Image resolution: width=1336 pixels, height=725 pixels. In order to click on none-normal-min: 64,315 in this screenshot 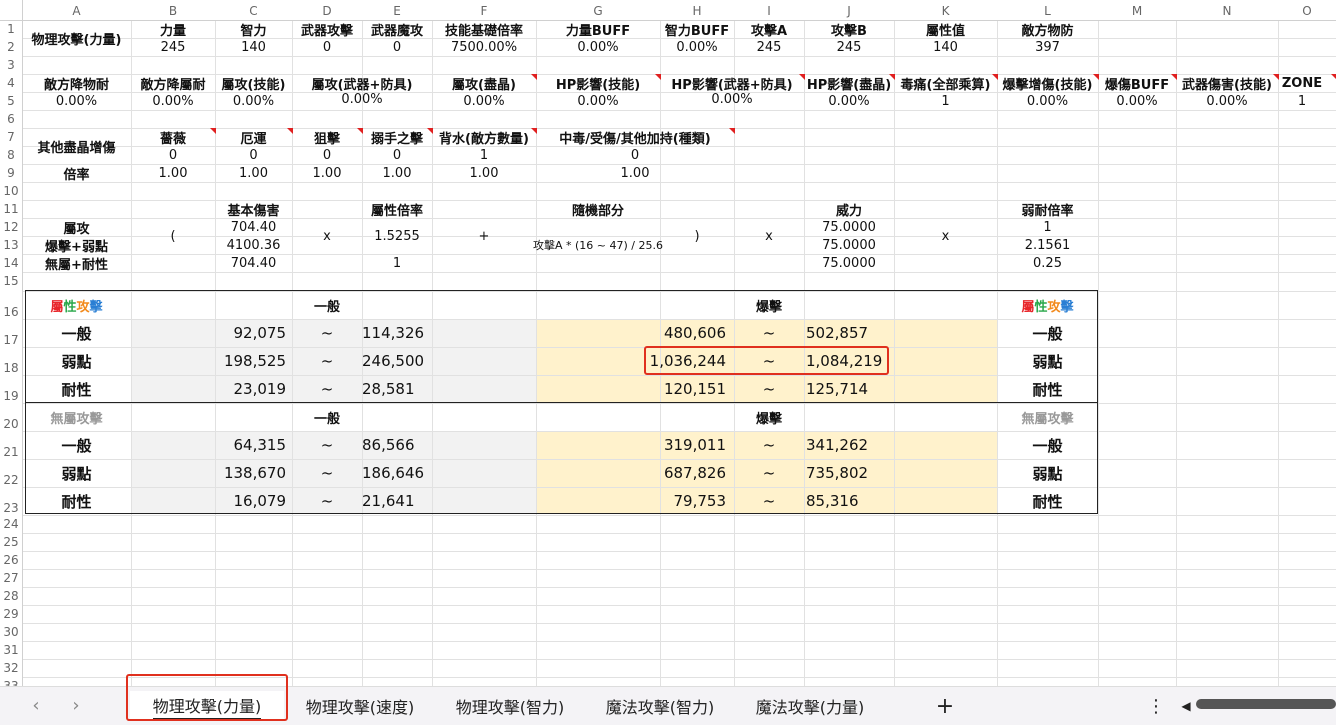, I will do `click(209, 445)`.